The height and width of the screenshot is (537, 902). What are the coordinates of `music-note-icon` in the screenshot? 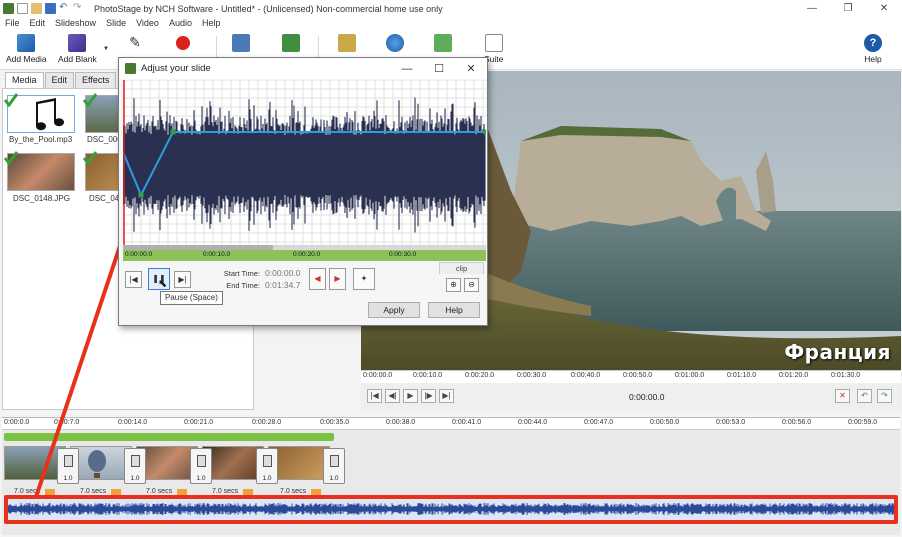 It's located at (49, 114).